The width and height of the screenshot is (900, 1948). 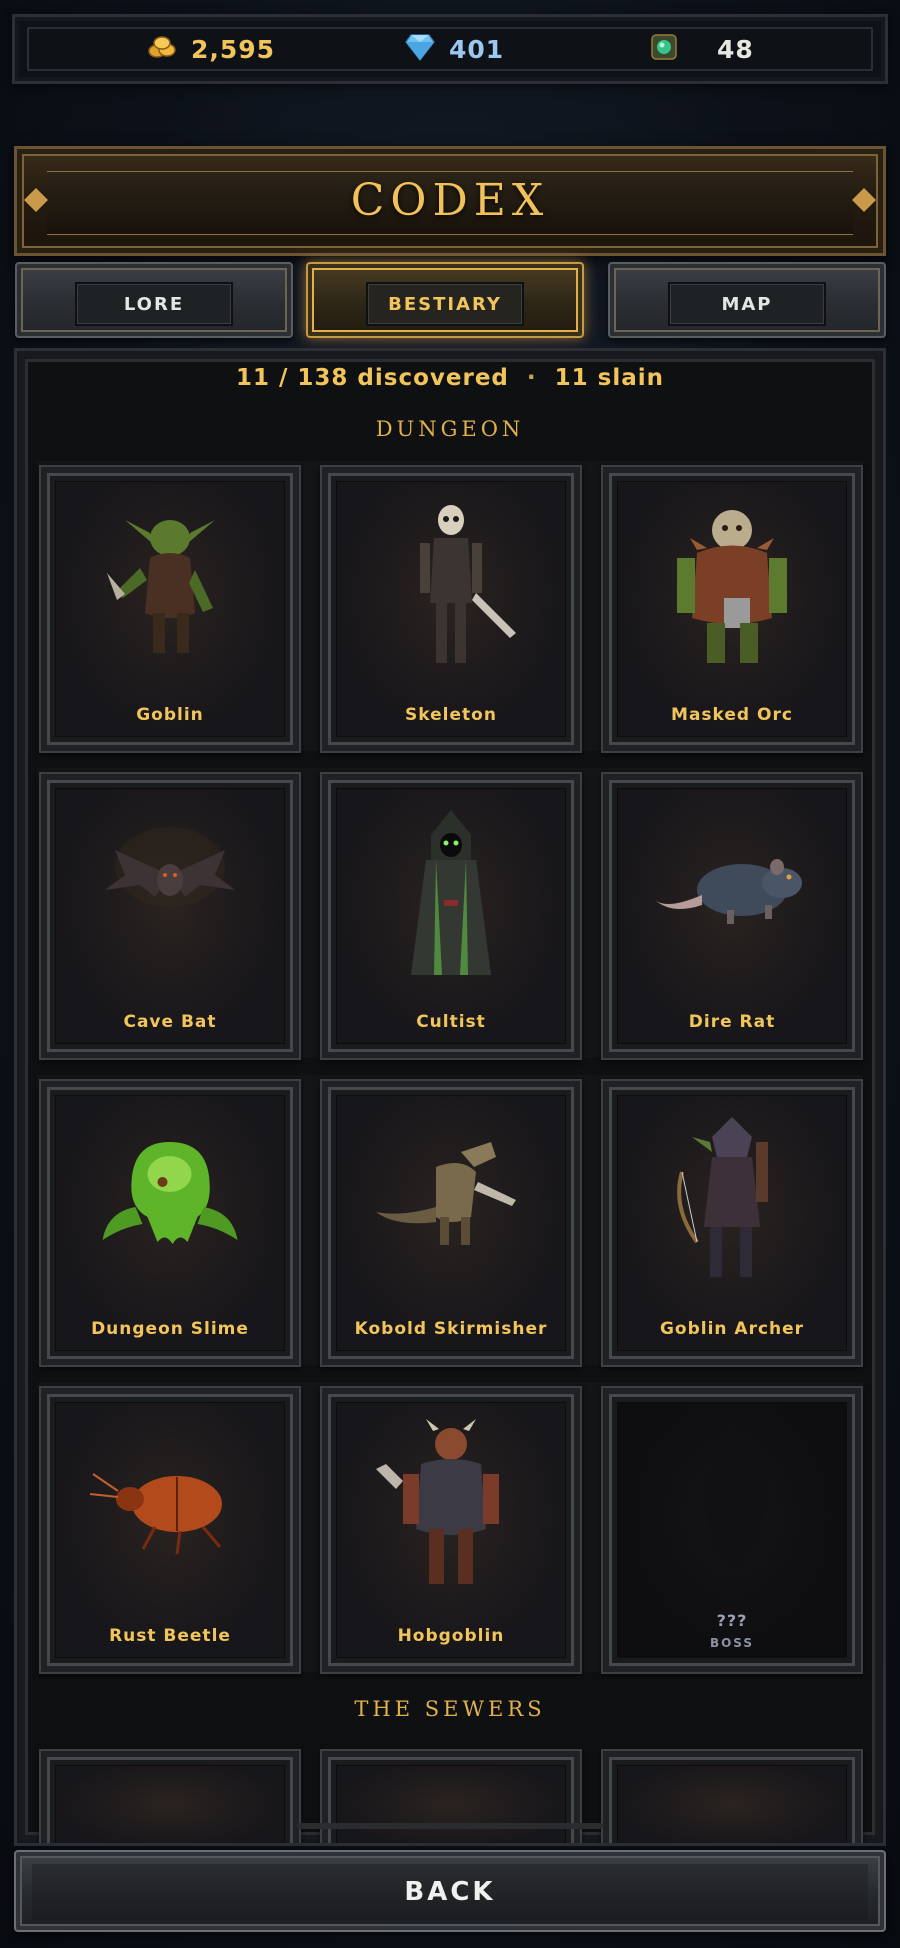 I want to click on gold-amount: 2,595, so click(x=233, y=49).